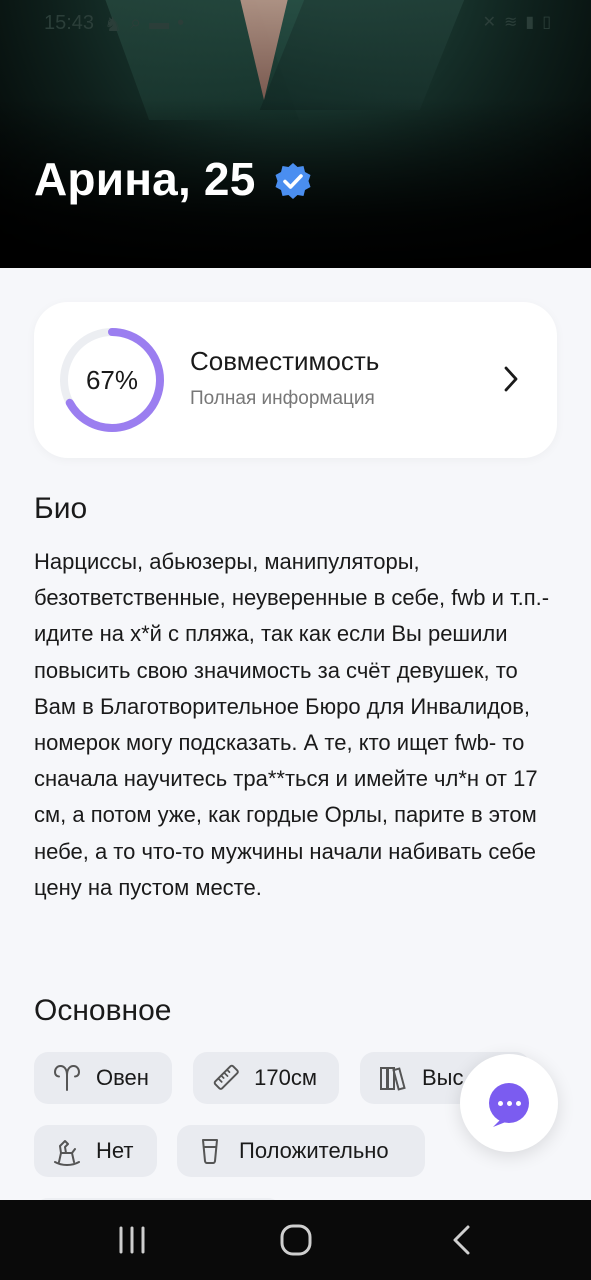  I want to click on recent-apps-icon, so click(132, 1240).